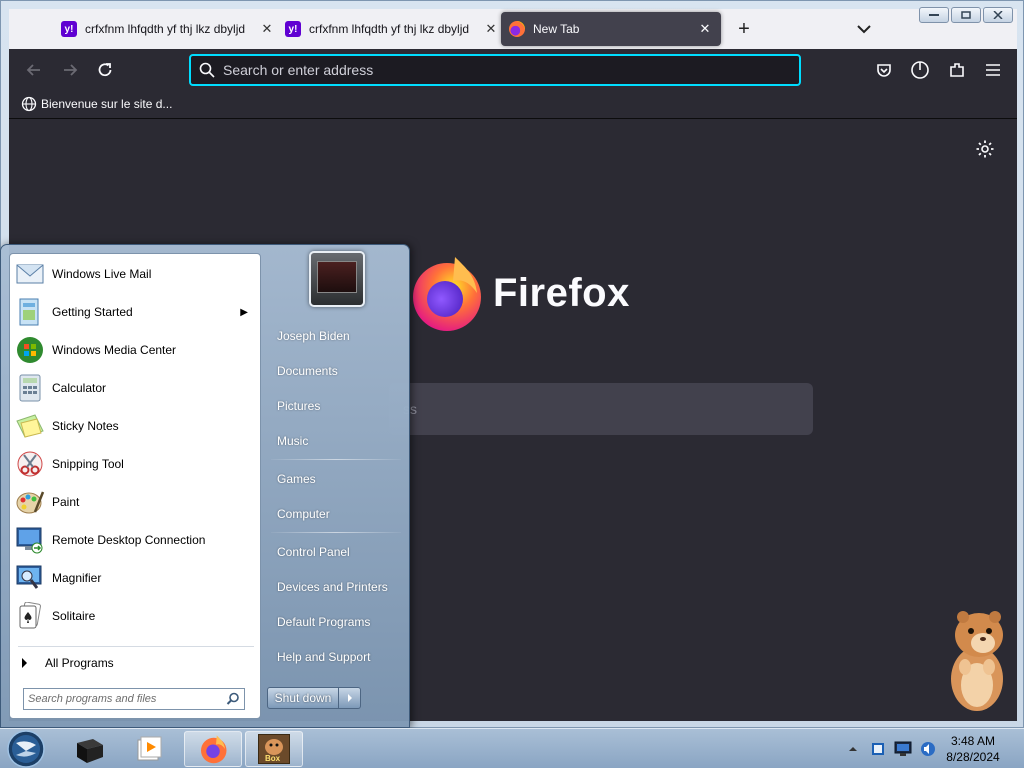 The height and width of the screenshot is (768, 1024). What do you see at coordinates (884, 70) in the screenshot?
I see `pocket-icon` at bounding box center [884, 70].